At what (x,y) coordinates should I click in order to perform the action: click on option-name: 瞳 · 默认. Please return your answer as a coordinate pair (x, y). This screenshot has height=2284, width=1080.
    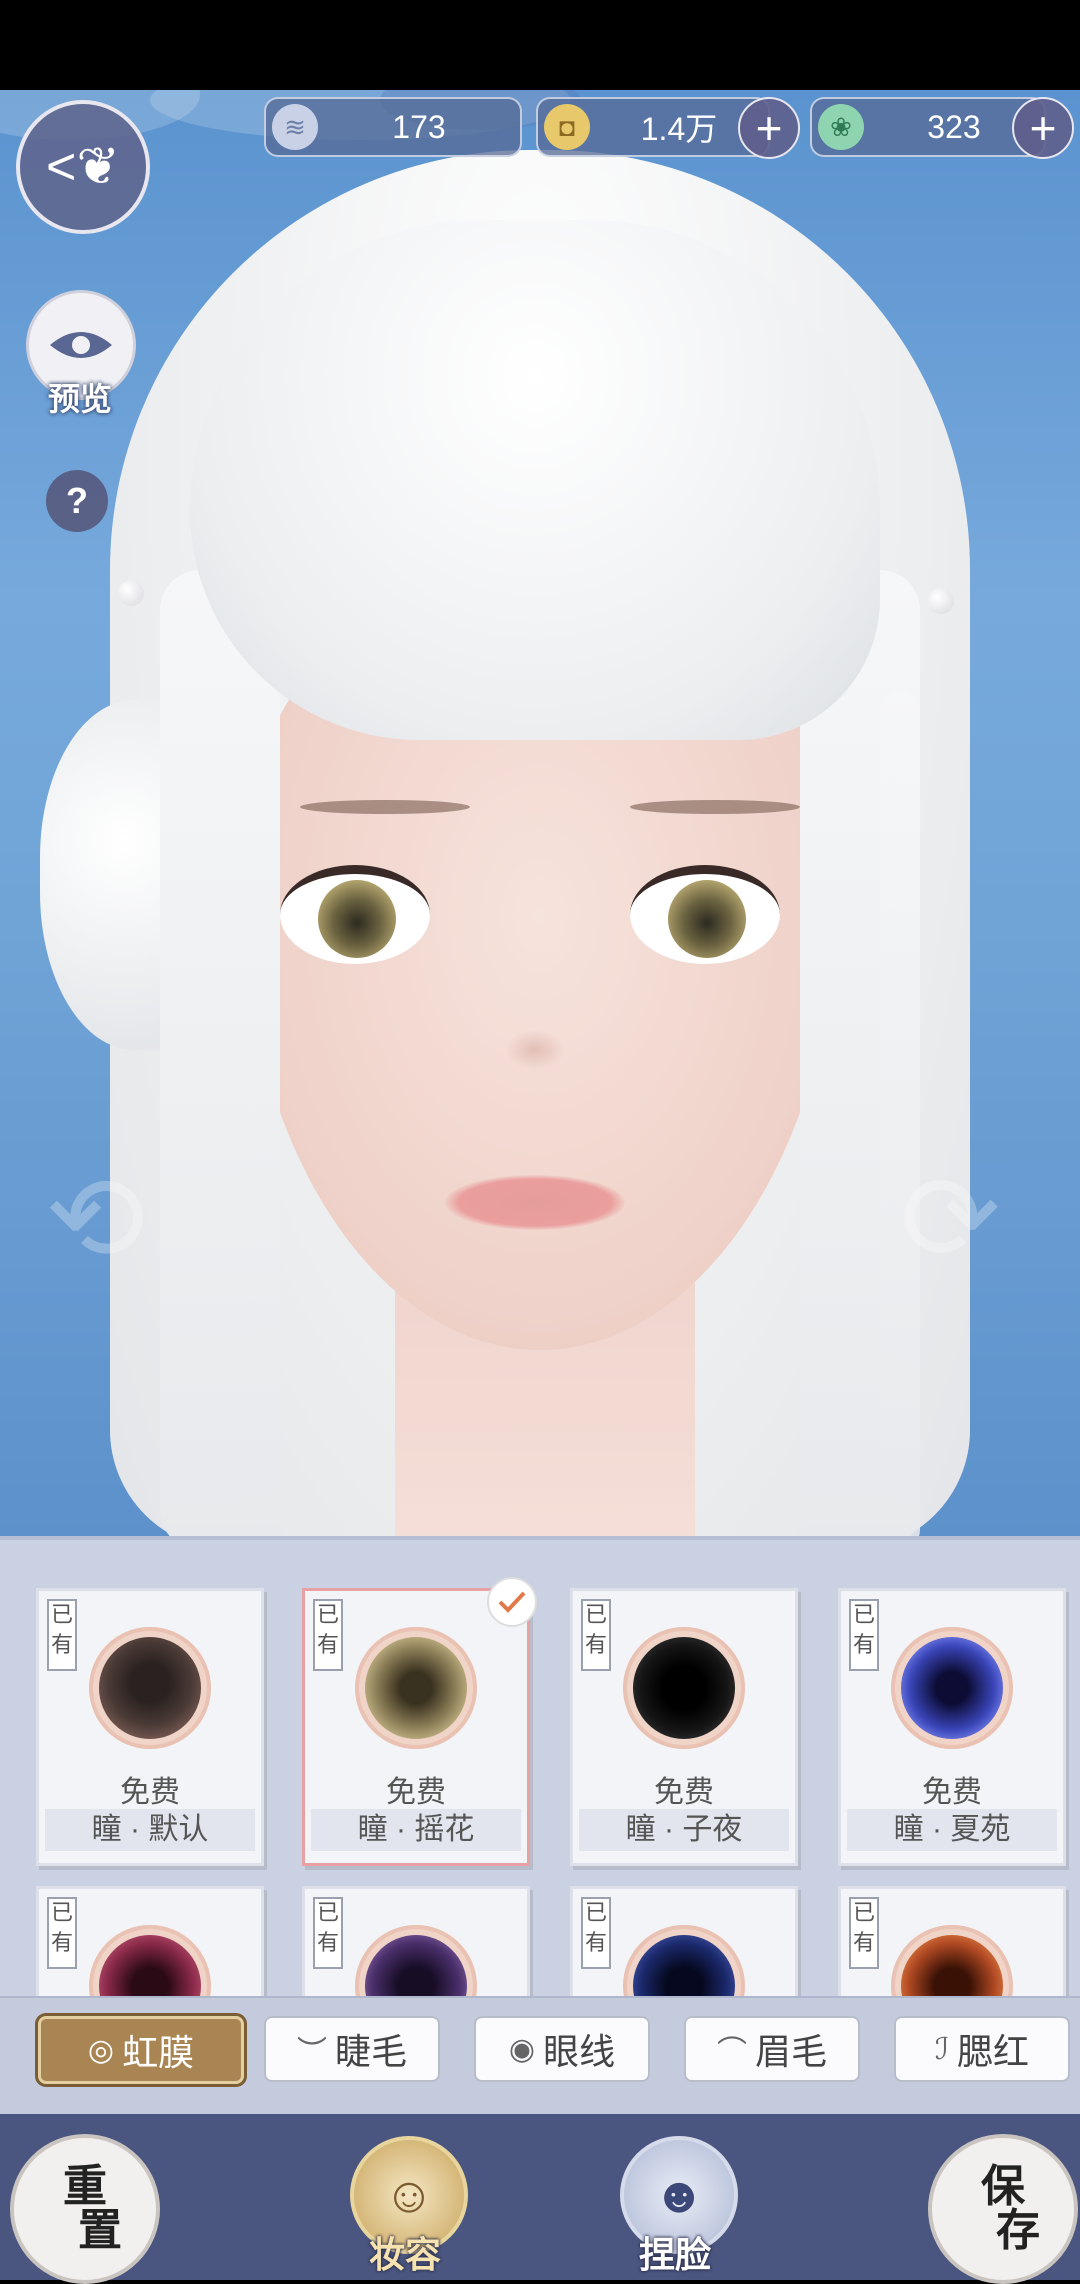
    Looking at the image, I should click on (150, 1830).